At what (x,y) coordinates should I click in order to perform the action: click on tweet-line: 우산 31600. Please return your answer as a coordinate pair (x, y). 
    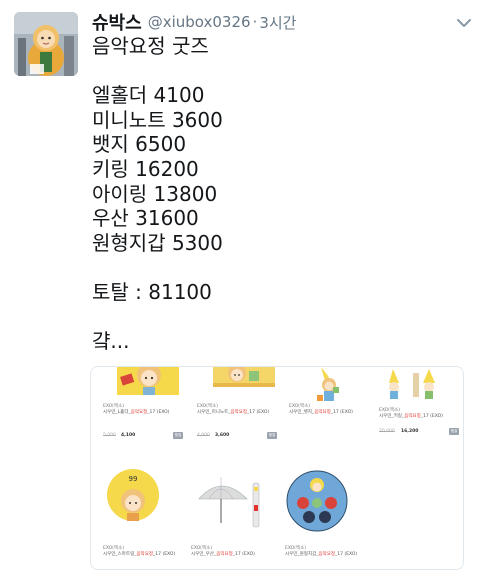
    Looking at the image, I should click on (145, 218).